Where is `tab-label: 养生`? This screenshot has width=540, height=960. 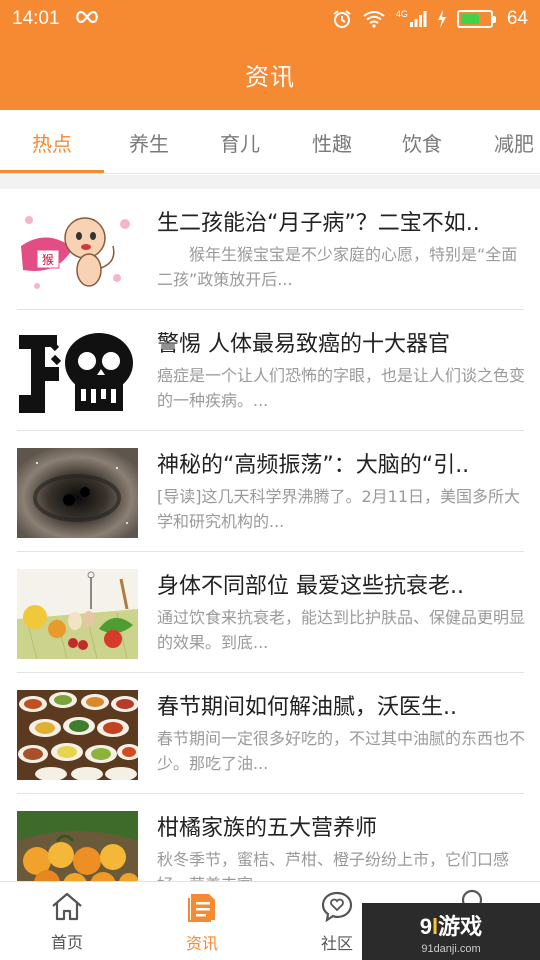 tab-label: 养生 is located at coordinates (149, 143).